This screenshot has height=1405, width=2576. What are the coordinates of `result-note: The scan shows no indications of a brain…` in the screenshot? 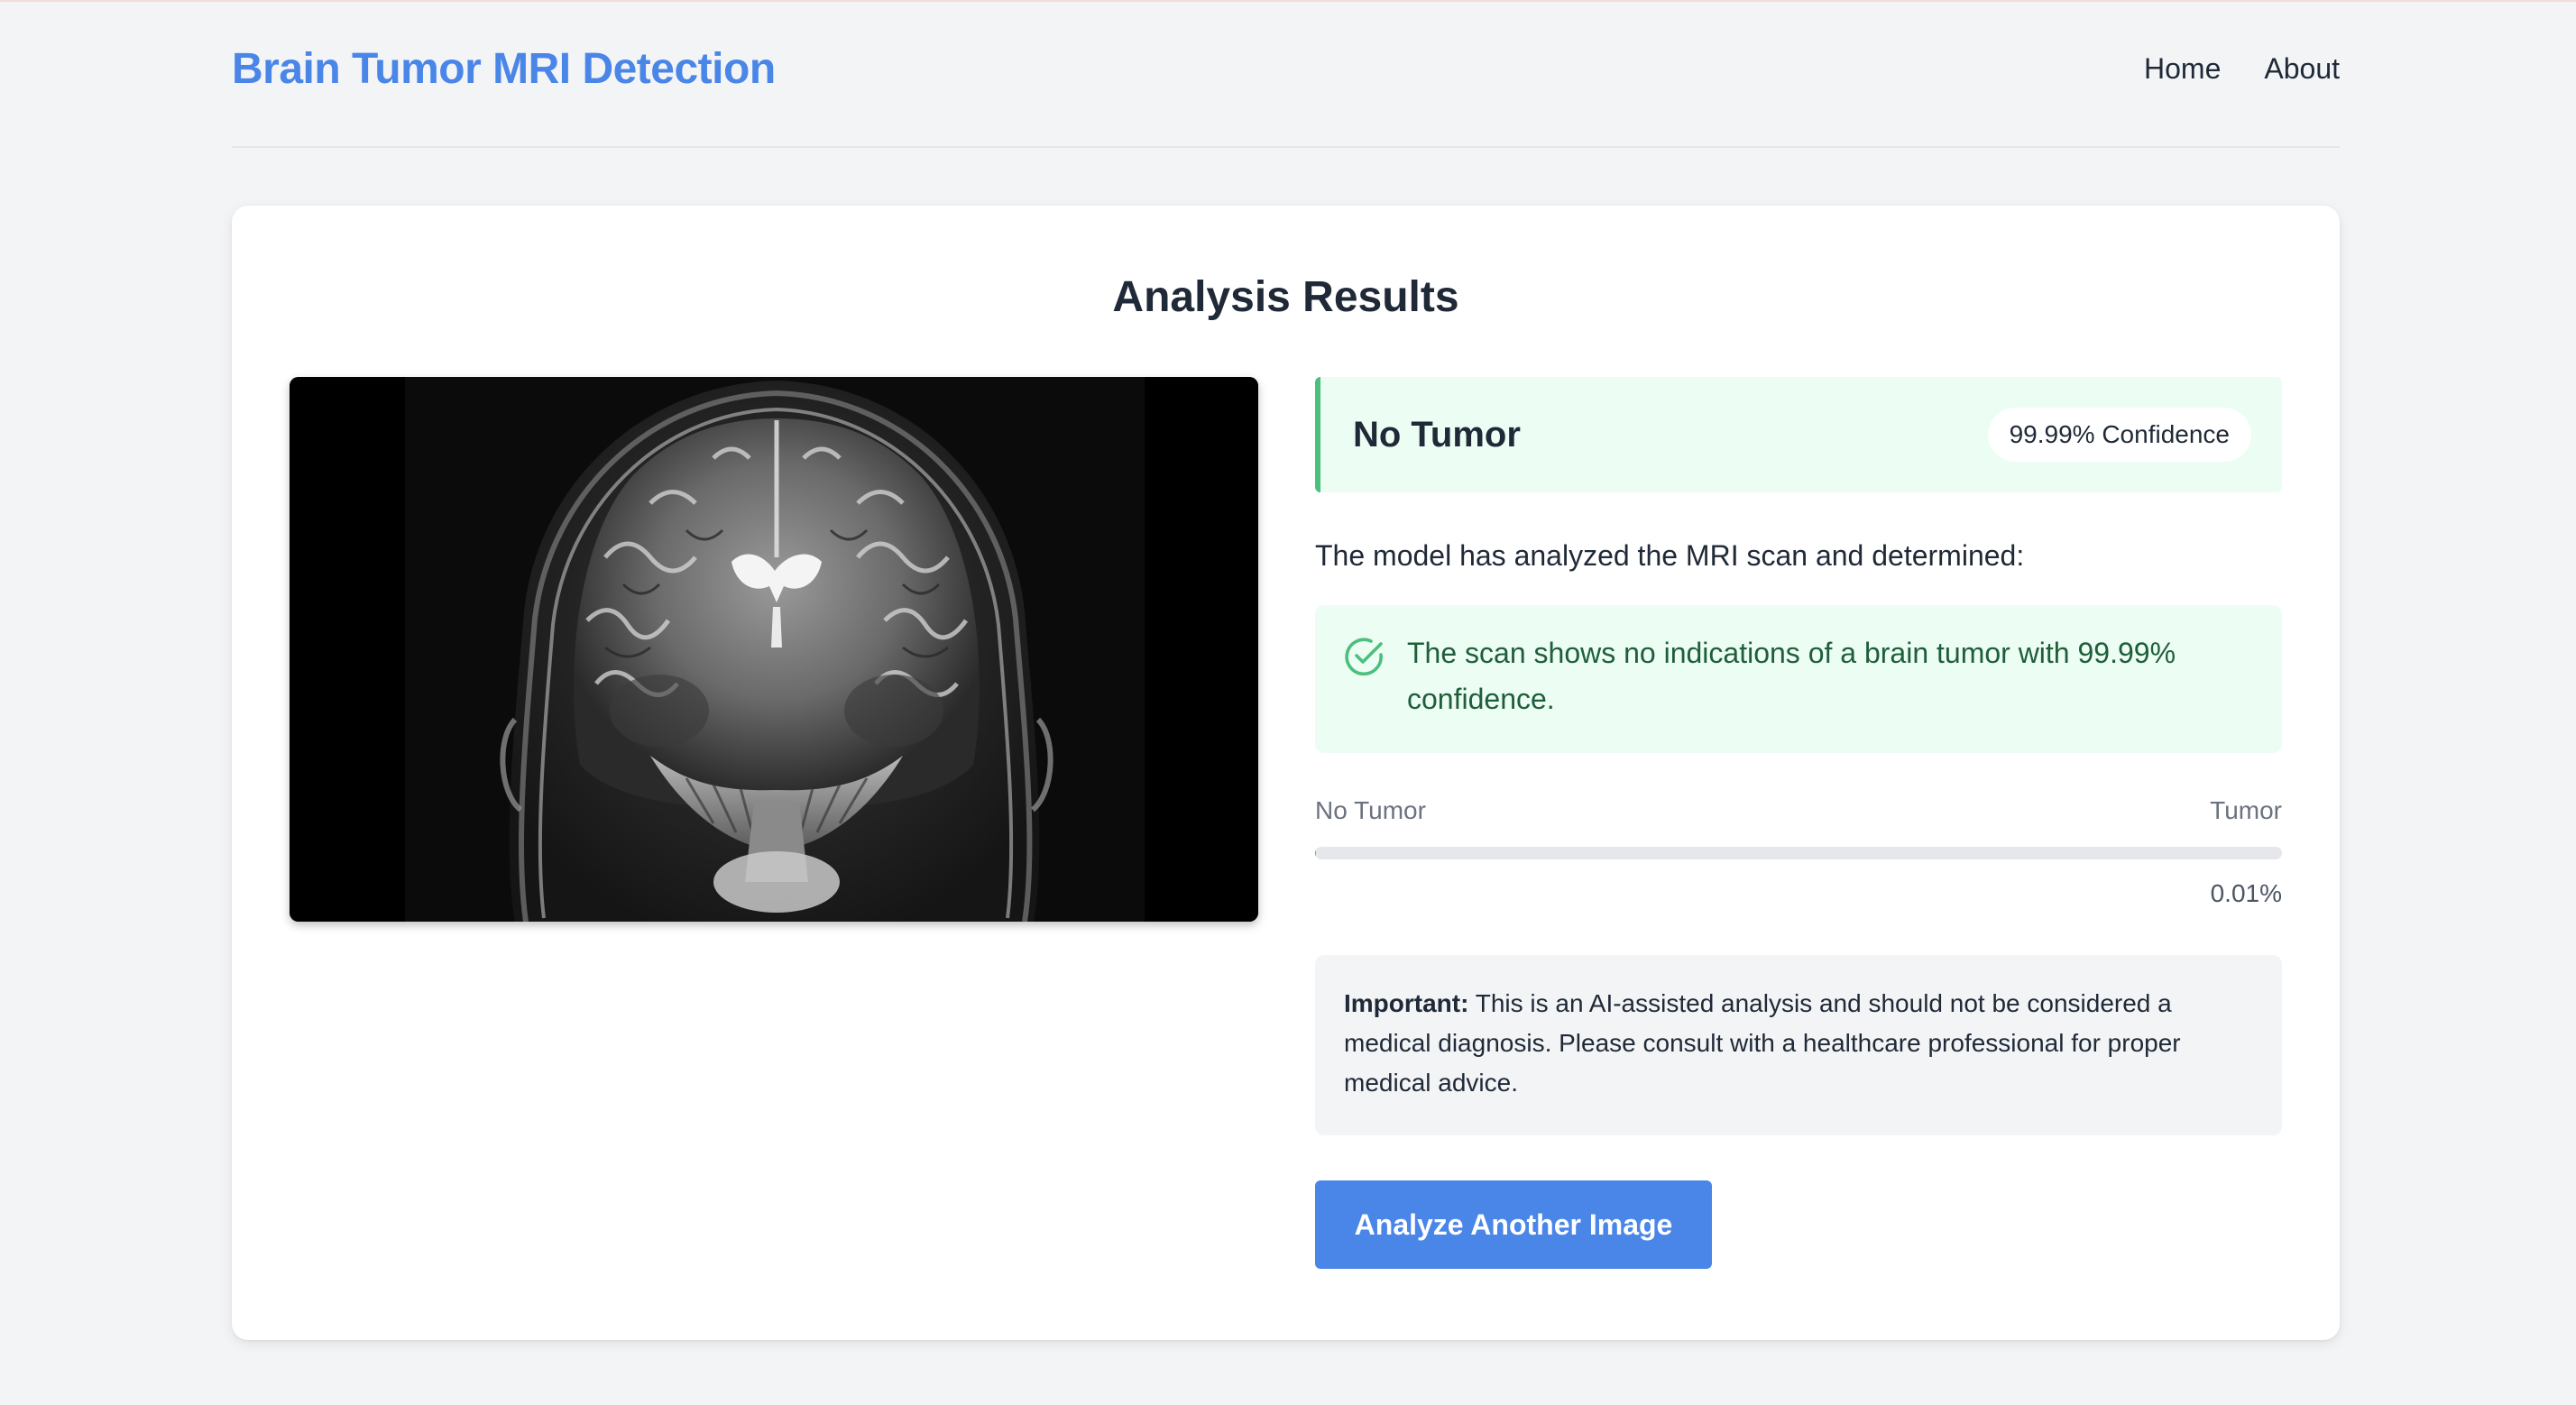 It's located at (1799, 679).